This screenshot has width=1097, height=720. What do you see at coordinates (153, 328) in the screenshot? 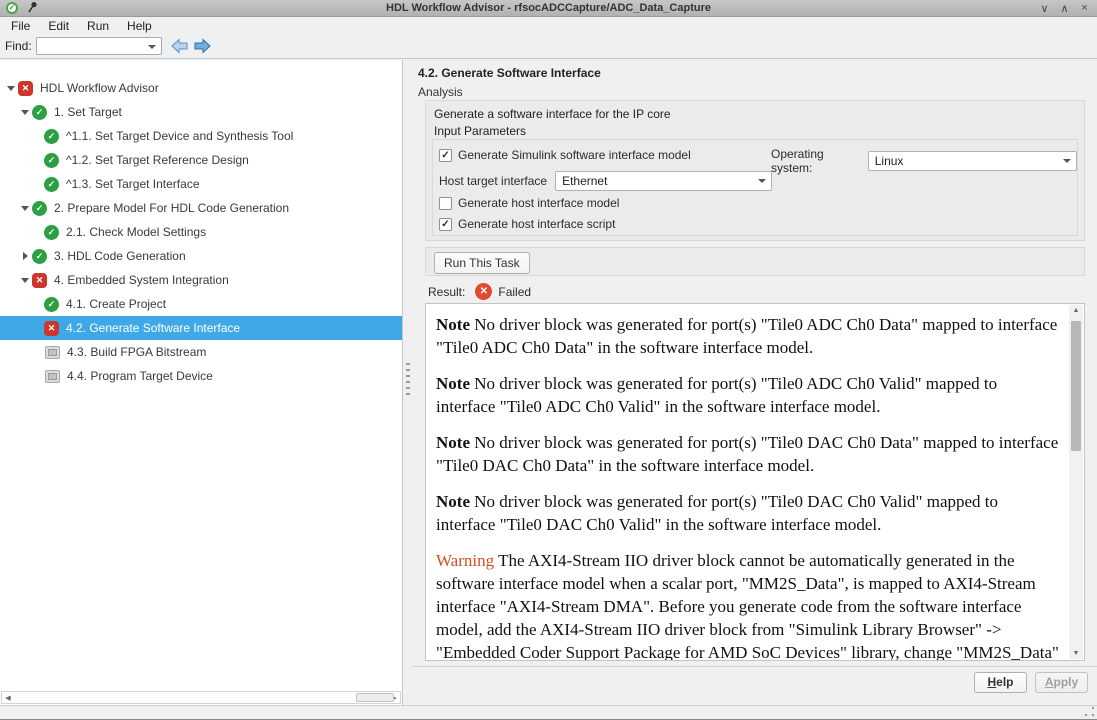
I see `tree-item-label: 4.2. Generate Software Interface` at bounding box center [153, 328].